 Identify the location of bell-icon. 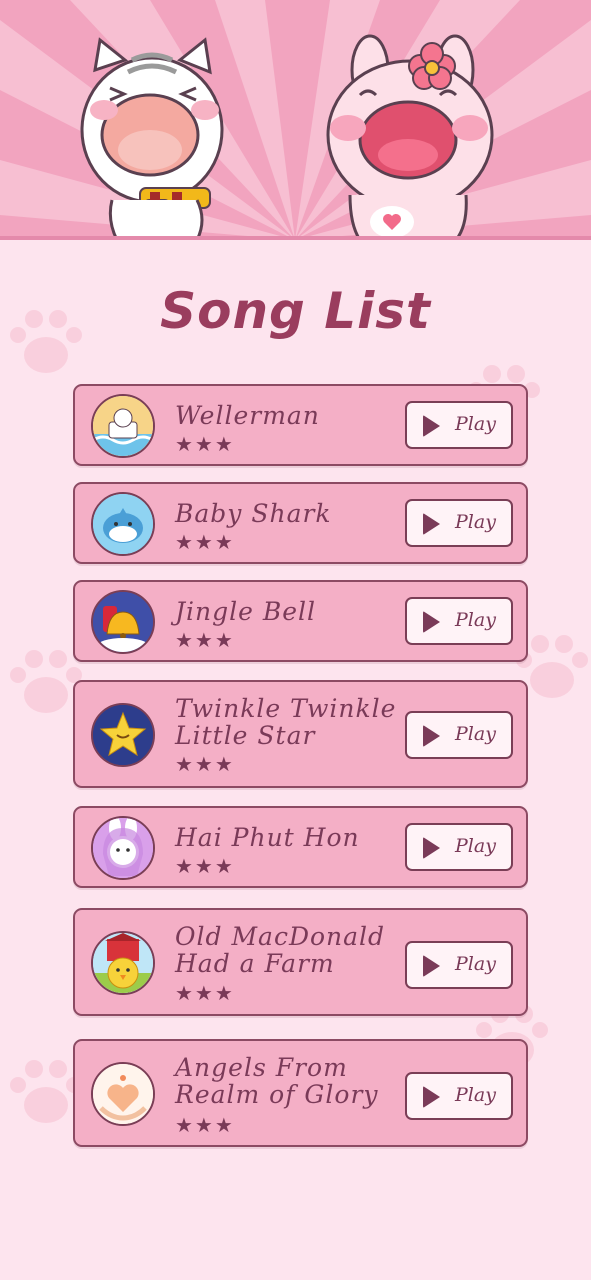
(123, 622).